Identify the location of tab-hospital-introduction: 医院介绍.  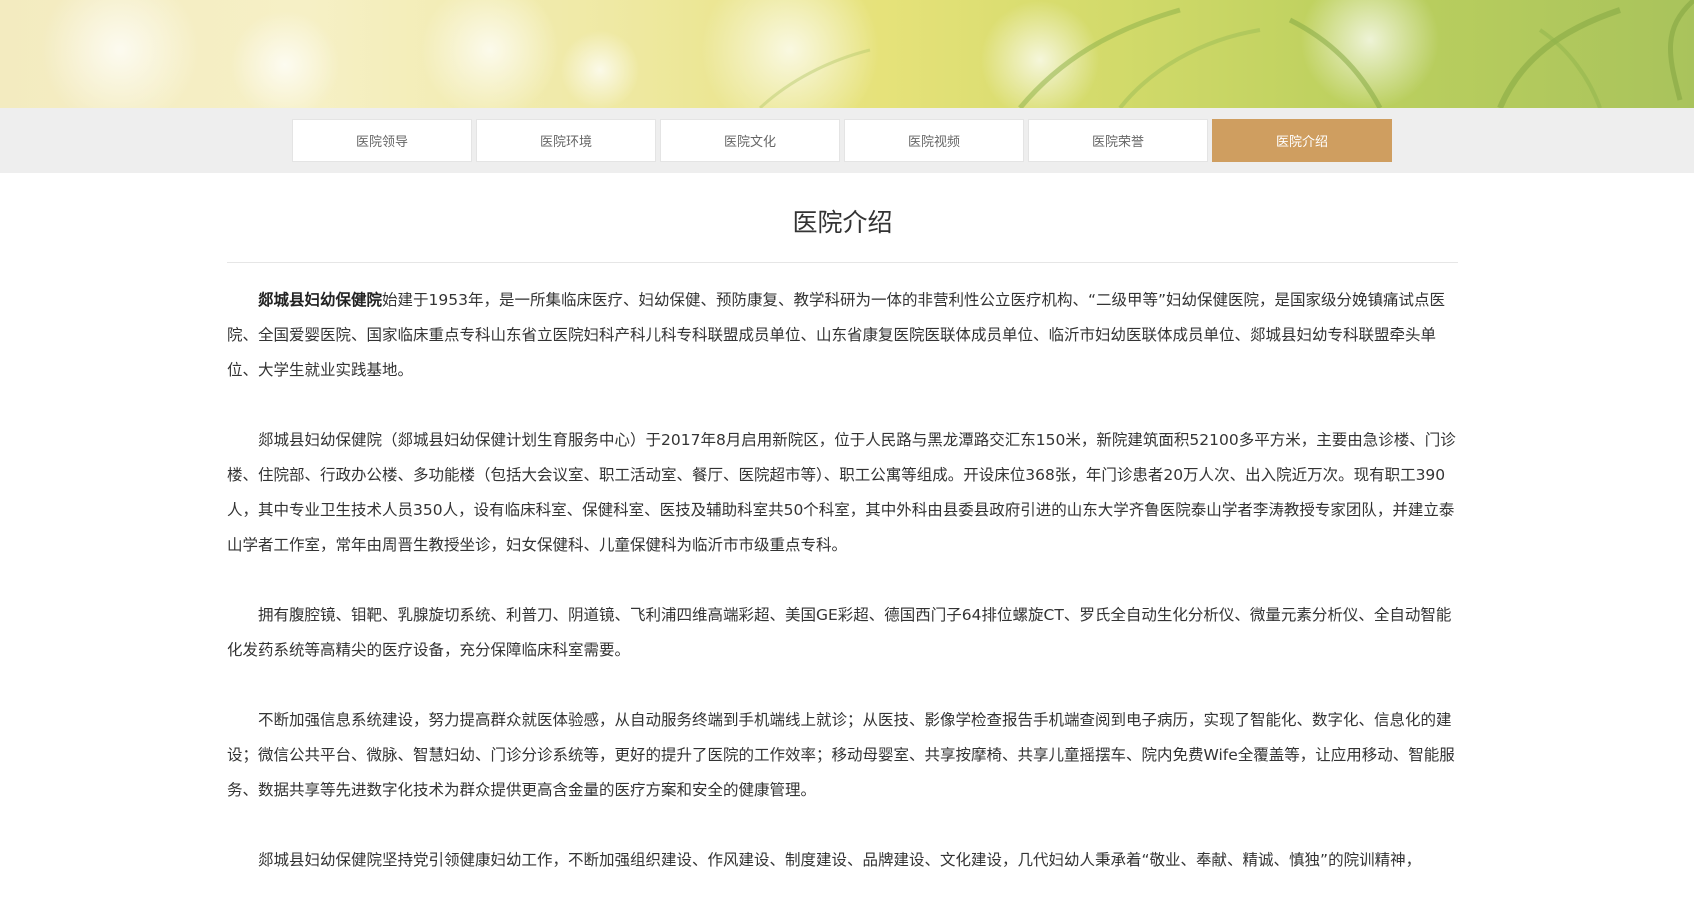
(1302, 140).